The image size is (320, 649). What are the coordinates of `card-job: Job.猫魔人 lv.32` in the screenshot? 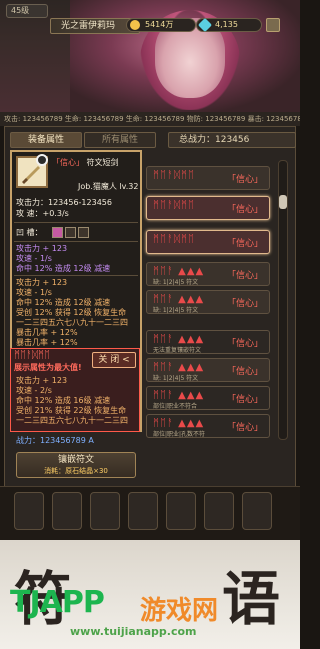 It's located at (108, 186).